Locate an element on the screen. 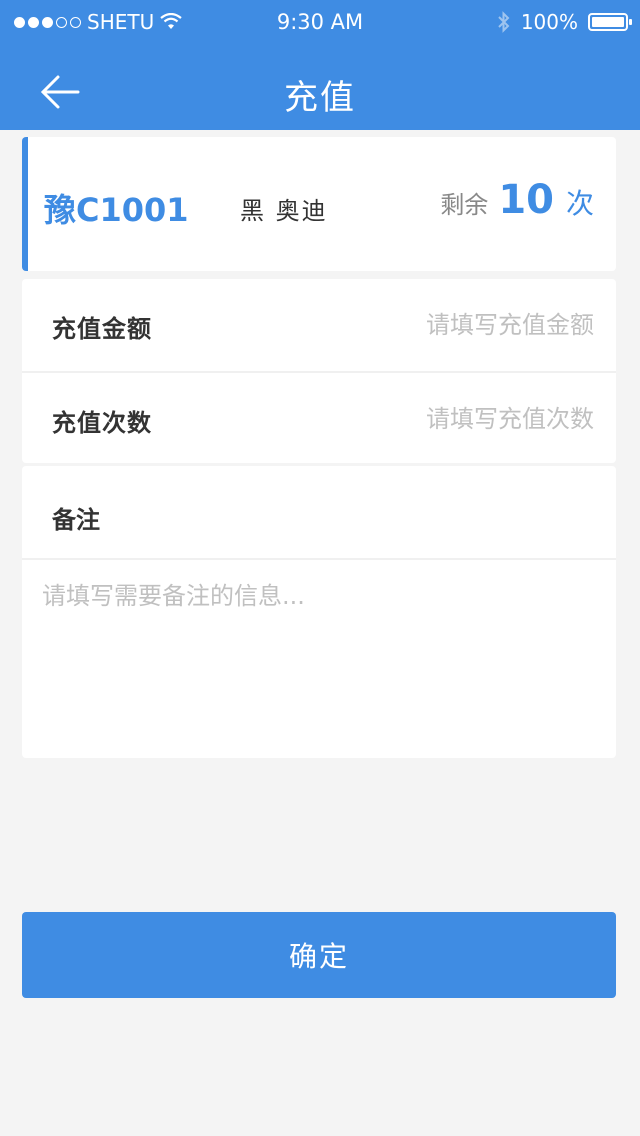 The image size is (640, 1136). vehicle-card: 豫C1001 黑 奥迪 剩余 10 次 is located at coordinates (319, 204).